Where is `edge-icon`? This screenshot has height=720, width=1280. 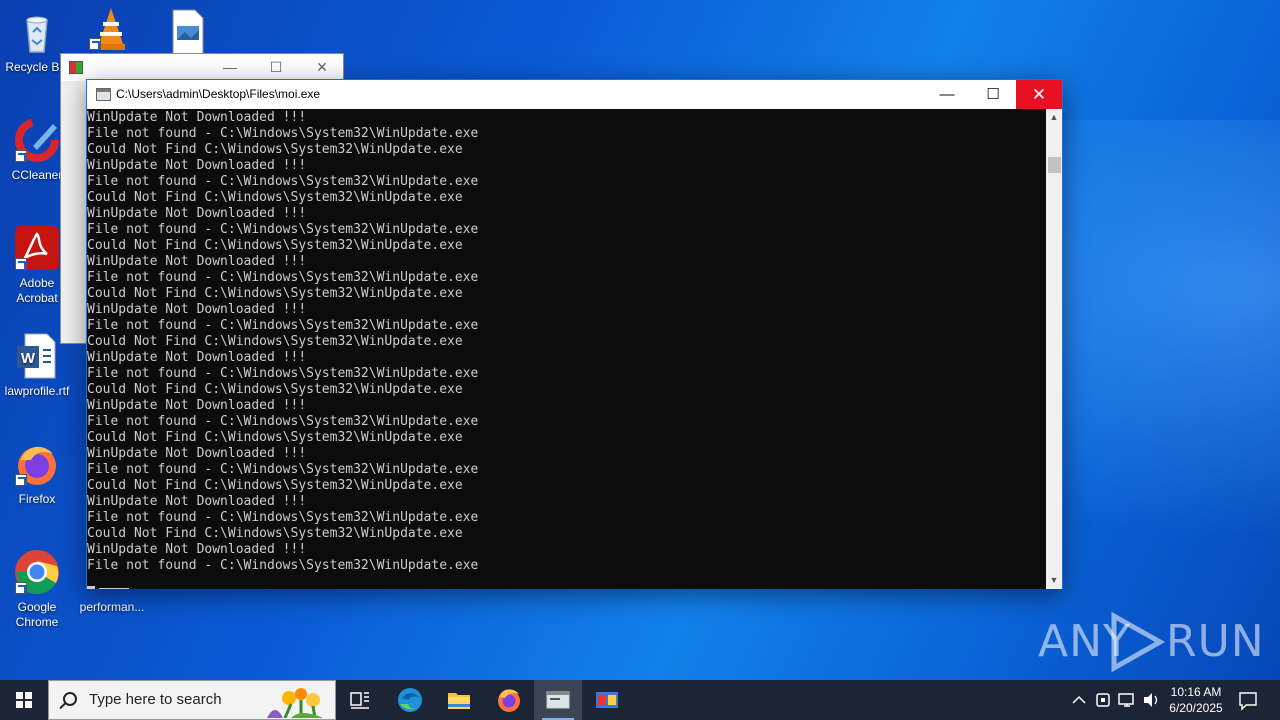 edge-icon is located at coordinates (410, 700).